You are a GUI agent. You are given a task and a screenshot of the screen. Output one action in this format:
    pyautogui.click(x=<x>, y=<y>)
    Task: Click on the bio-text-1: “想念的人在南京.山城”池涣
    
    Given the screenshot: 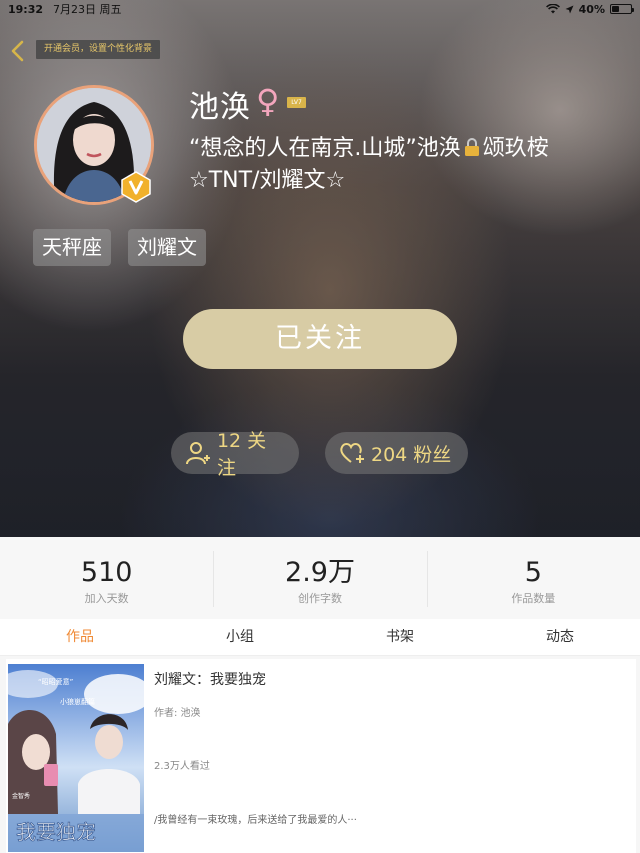 What is the action you would take?
    pyautogui.click(x=325, y=148)
    